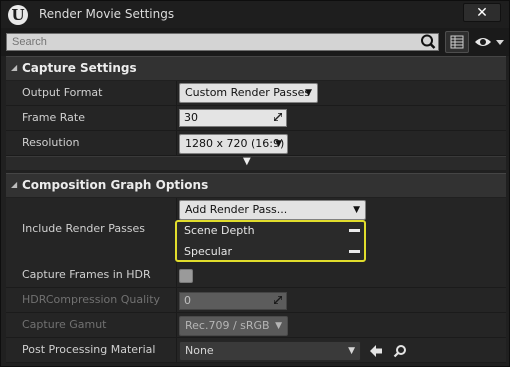 The image size is (510, 367). I want to click on capture-gamut-value: Rec.709 / sRGB, so click(227, 325).